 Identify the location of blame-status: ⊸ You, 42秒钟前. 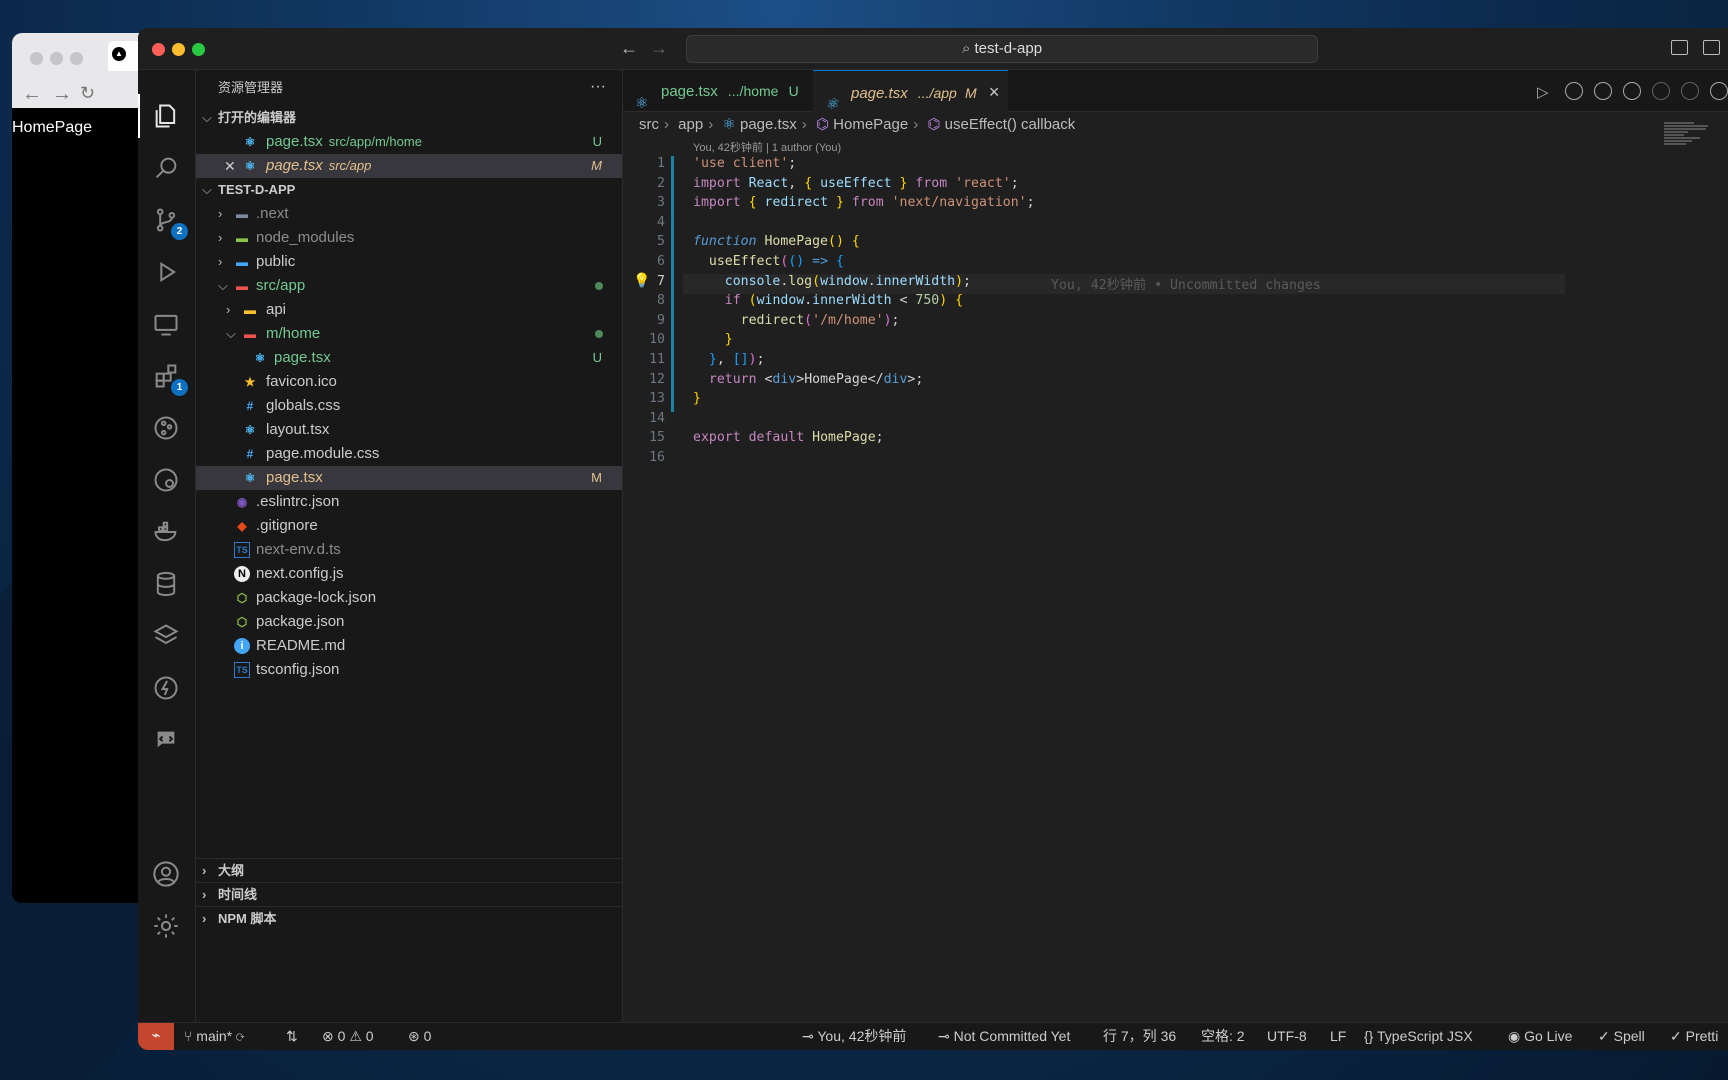
(854, 1036).